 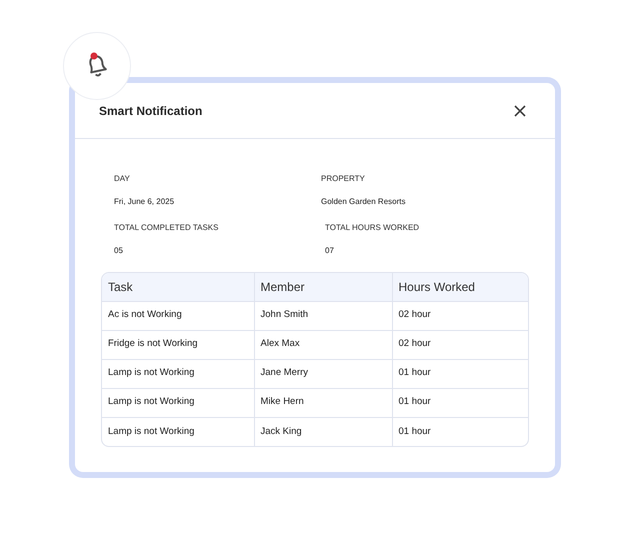 What do you see at coordinates (460, 287) in the screenshot?
I see `column-header: Hours Worked` at bounding box center [460, 287].